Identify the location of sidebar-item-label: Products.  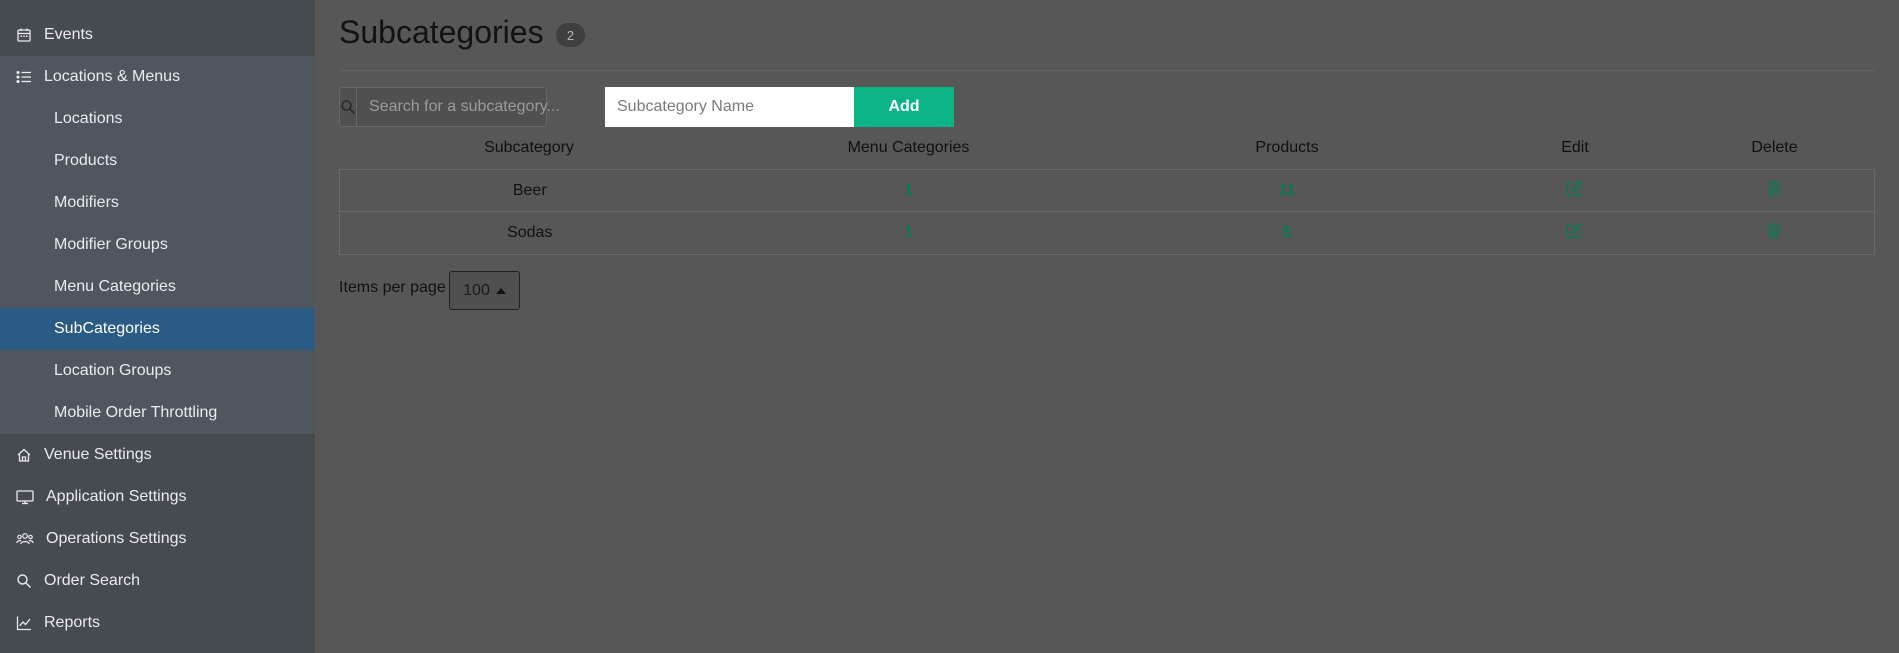
(86, 160).